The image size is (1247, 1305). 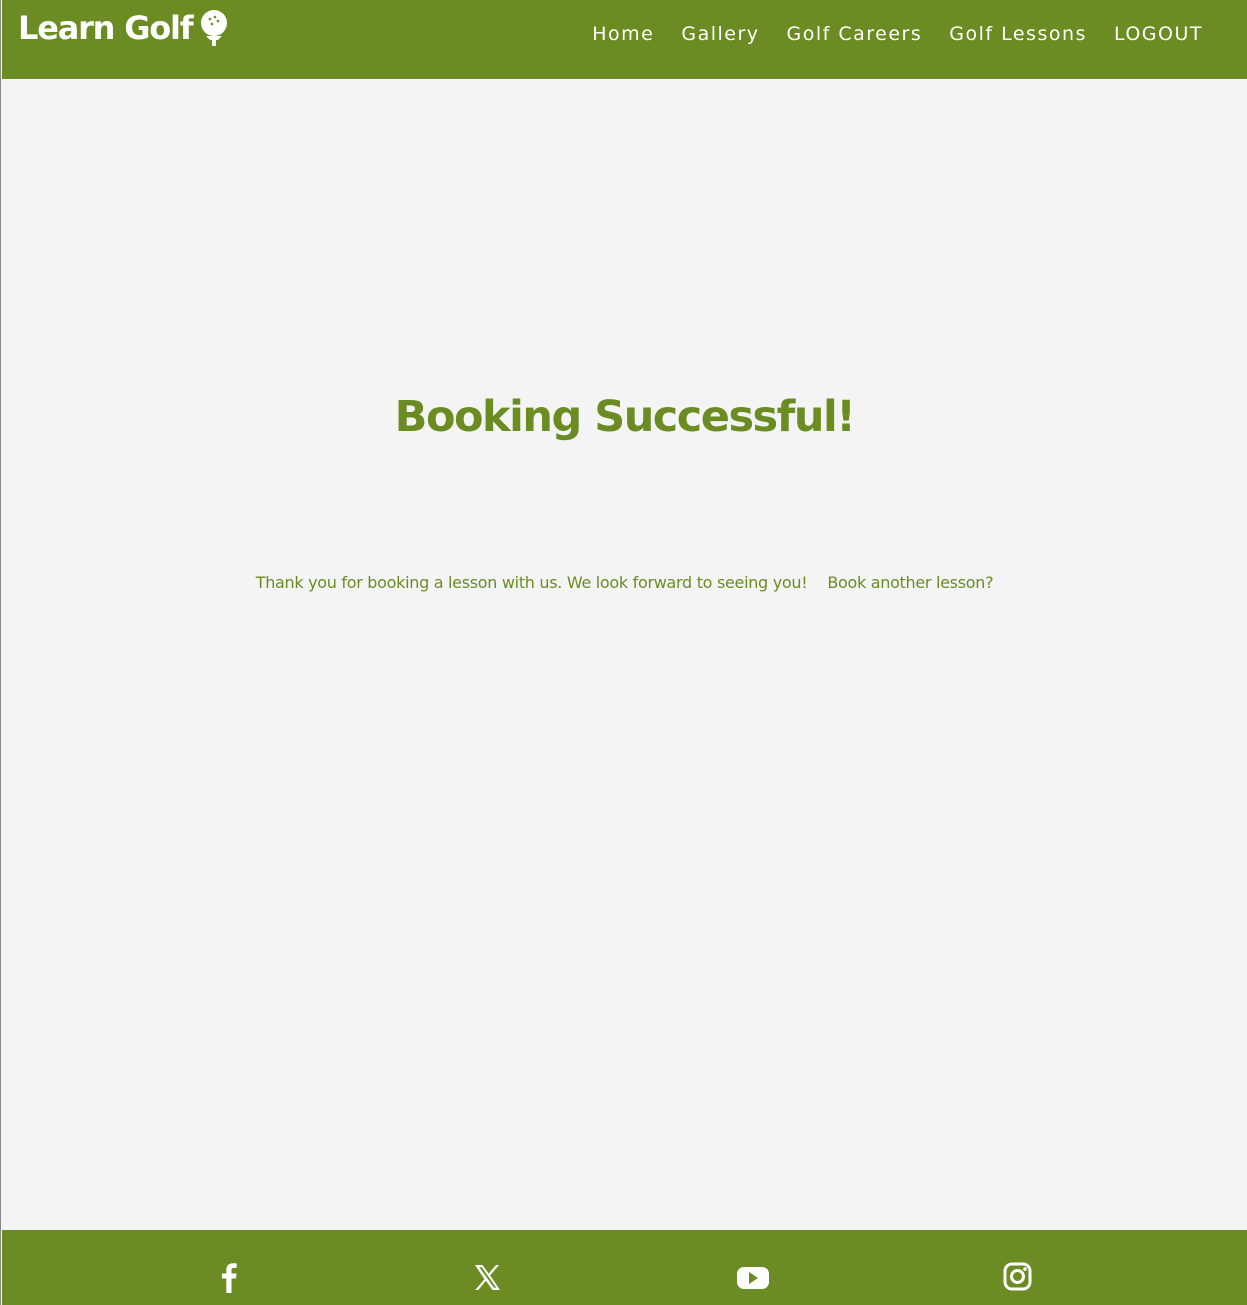 I want to click on golf-ball-on-tee-icon, so click(x=213, y=28).